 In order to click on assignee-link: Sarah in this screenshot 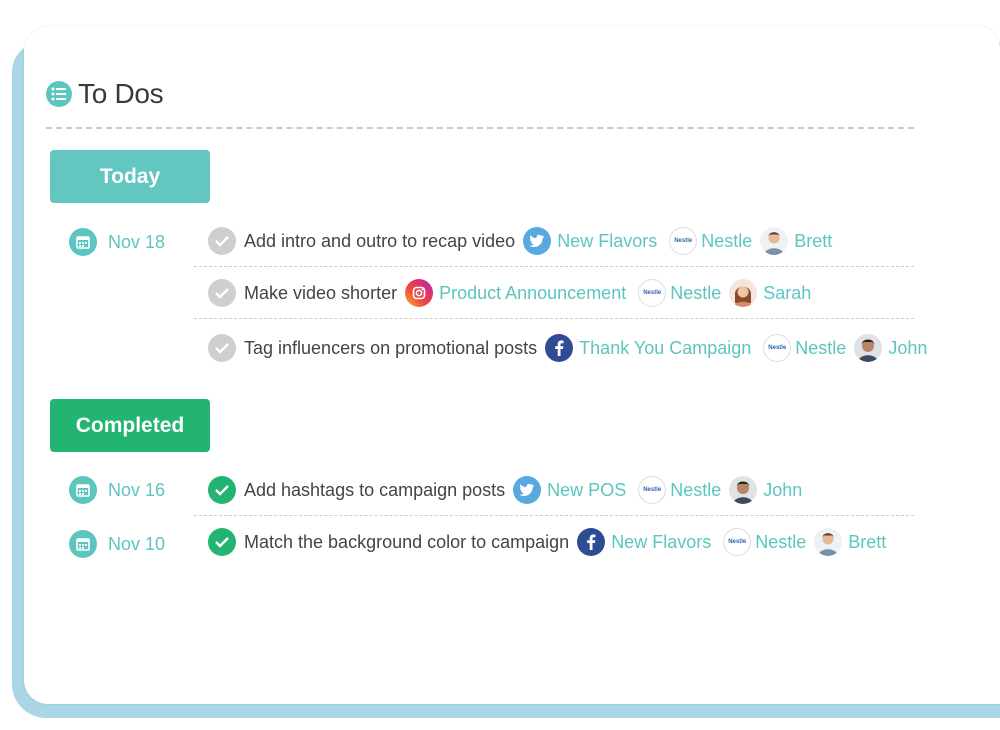, I will do `click(787, 293)`.